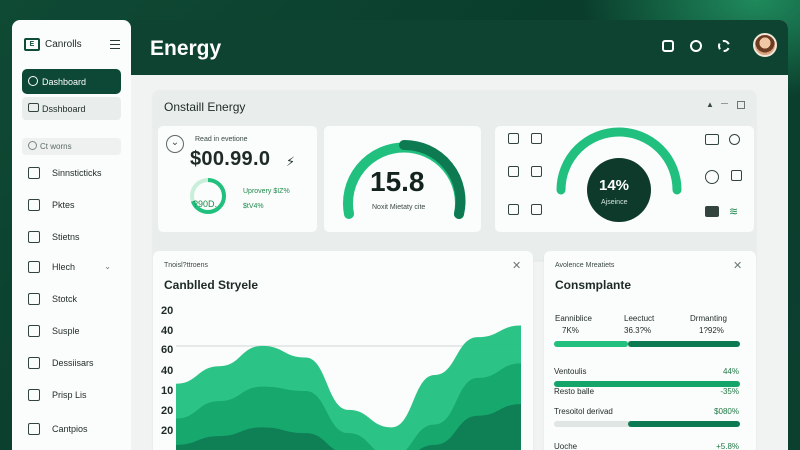  What do you see at coordinates (186, 265) in the screenshot?
I see `chart-subtitle: Tnoisl?ttroens` at bounding box center [186, 265].